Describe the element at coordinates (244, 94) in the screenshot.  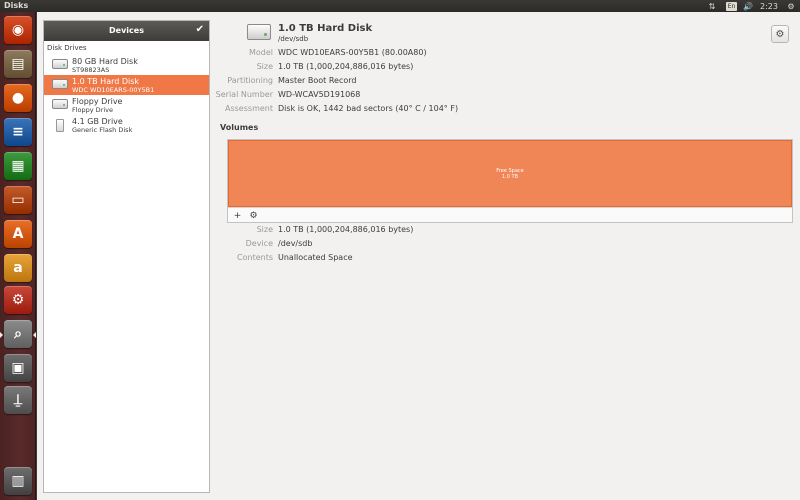
I see `prop-key: Serial Number` at that location.